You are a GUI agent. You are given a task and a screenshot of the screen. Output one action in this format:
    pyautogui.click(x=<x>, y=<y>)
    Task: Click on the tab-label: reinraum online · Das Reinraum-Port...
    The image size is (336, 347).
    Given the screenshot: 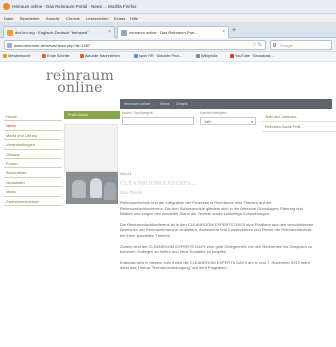 What is the action you would take?
    pyautogui.click(x=163, y=32)
    